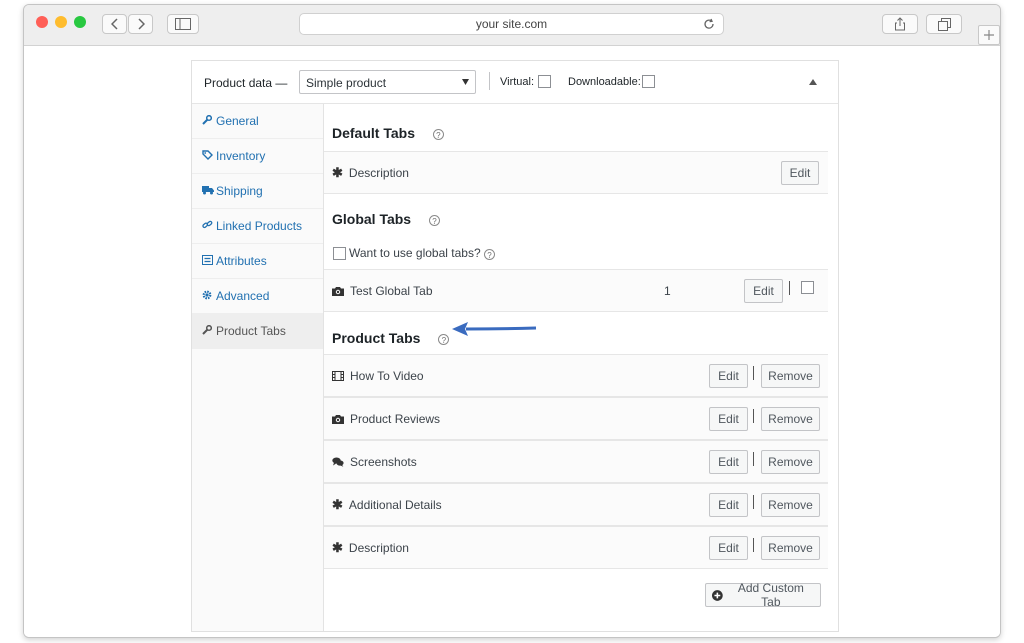 The height and width of the screenshot is (643, 1024). What do you see at coordinates (376, 338) in the screenshot?
I see `section-title: Product Tabs` at bounding box center [376, 338].